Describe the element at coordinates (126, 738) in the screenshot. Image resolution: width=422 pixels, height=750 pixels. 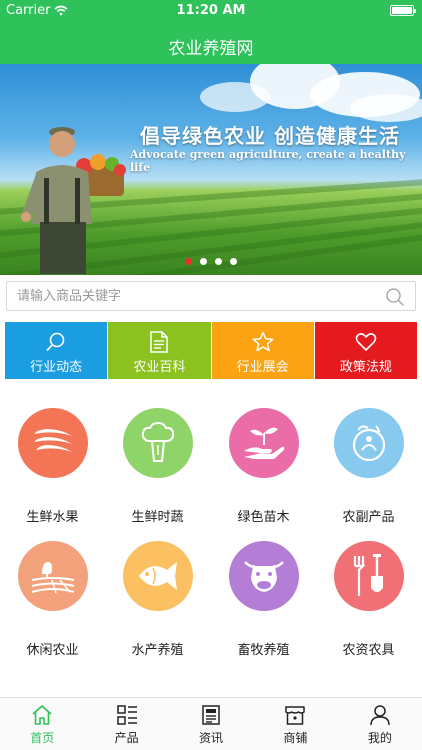
I see `tab-label: 产品` at that location.